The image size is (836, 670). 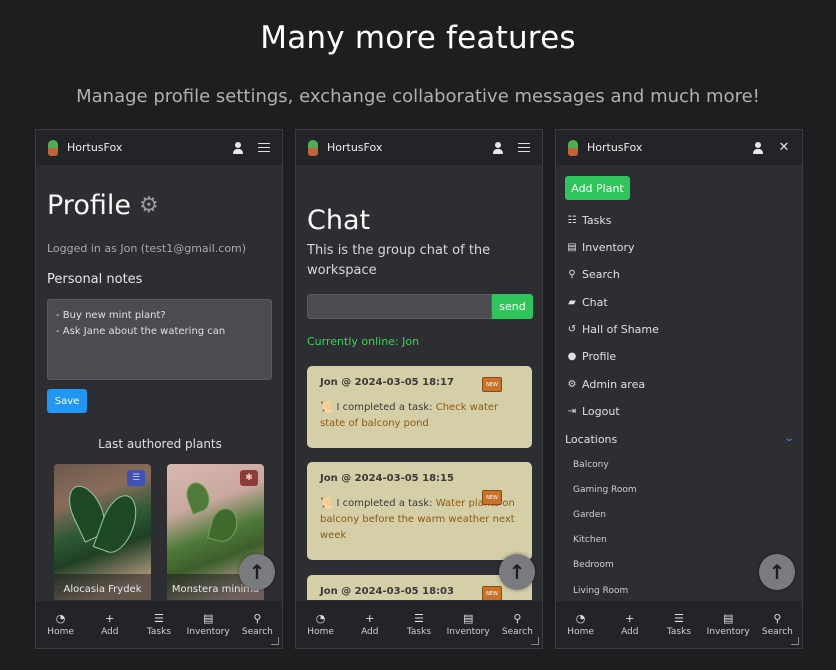 I want to click on location-item: Kitchen, so click(x=590, y=540).